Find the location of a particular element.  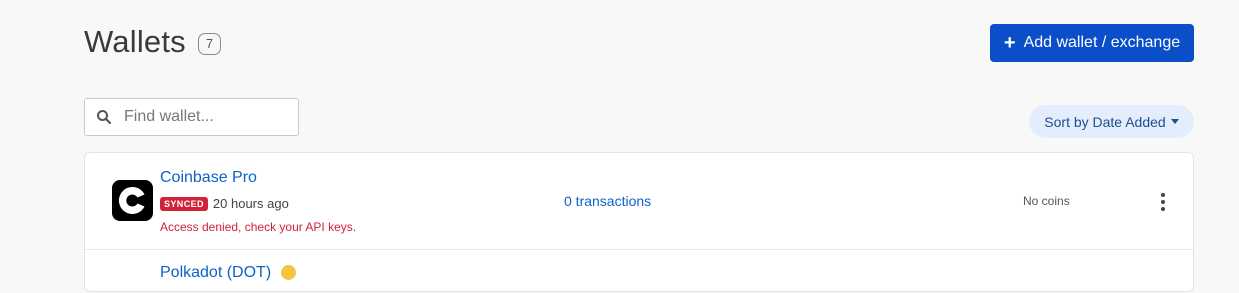

coinbase-c-icon is located at coordinates (131, 200).